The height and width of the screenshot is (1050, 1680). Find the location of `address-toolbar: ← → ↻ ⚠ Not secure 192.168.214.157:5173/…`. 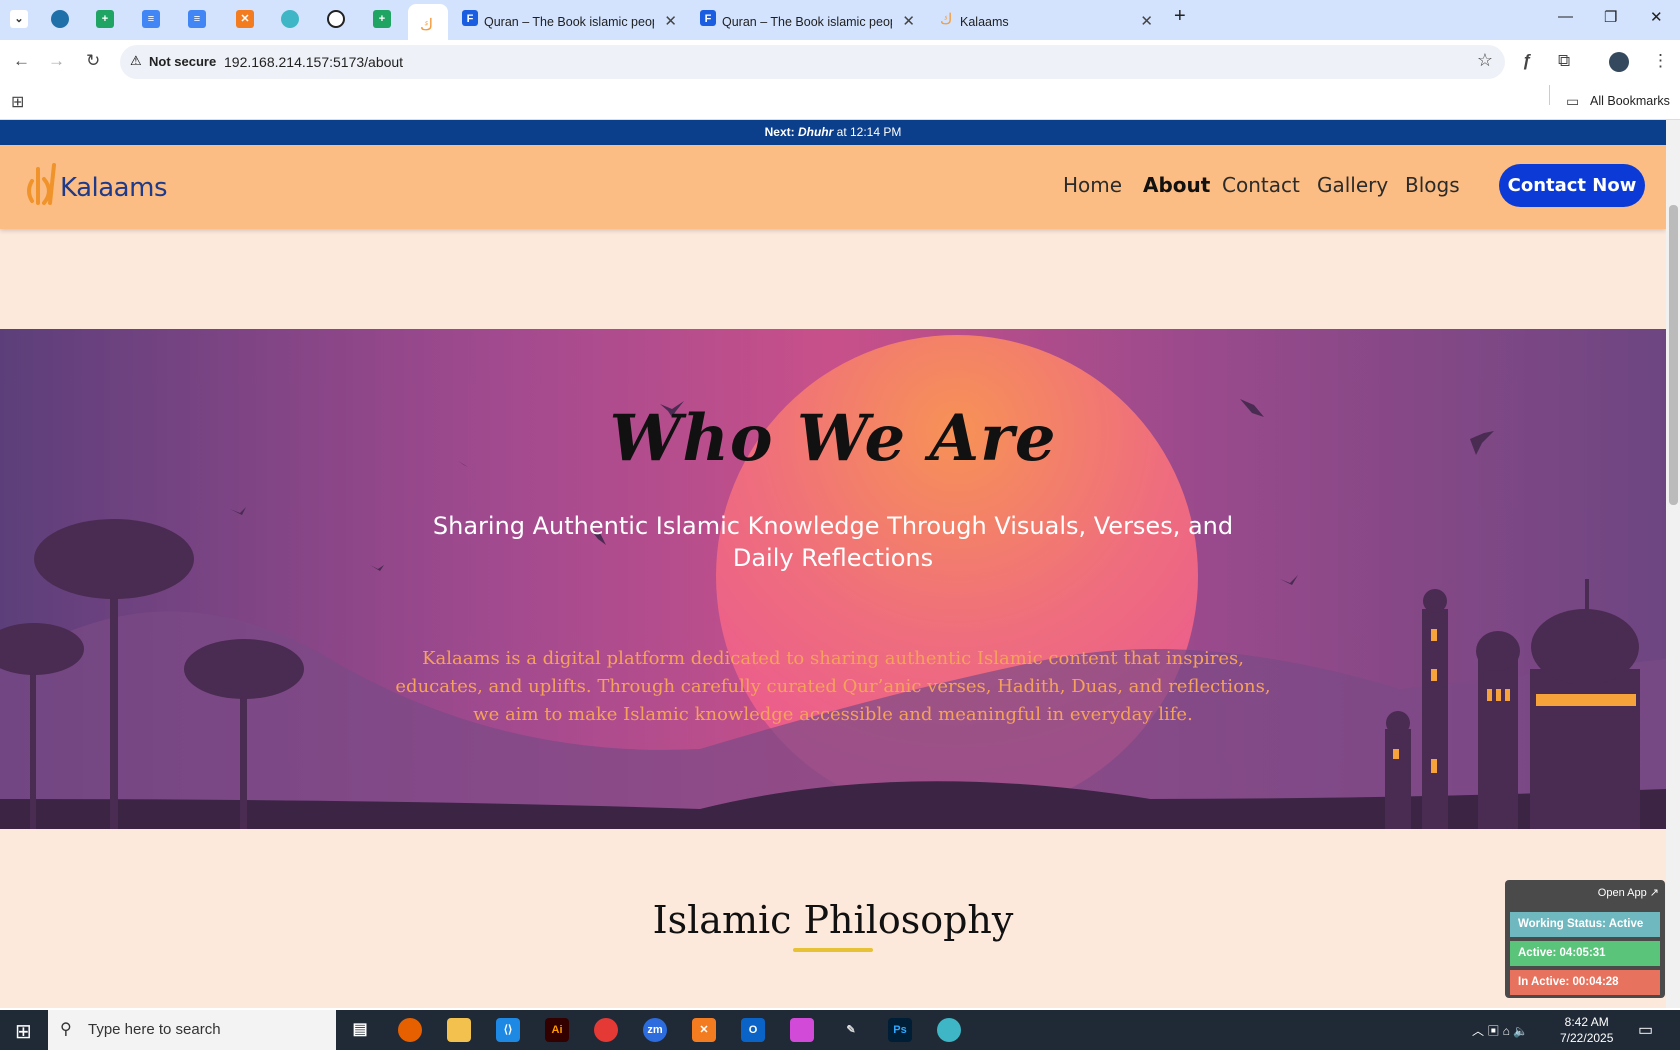

address-toolbar: ← → ↻ ⚠ Not secure 192.168.214.157:5173/… is located at coordinates (840, 62).